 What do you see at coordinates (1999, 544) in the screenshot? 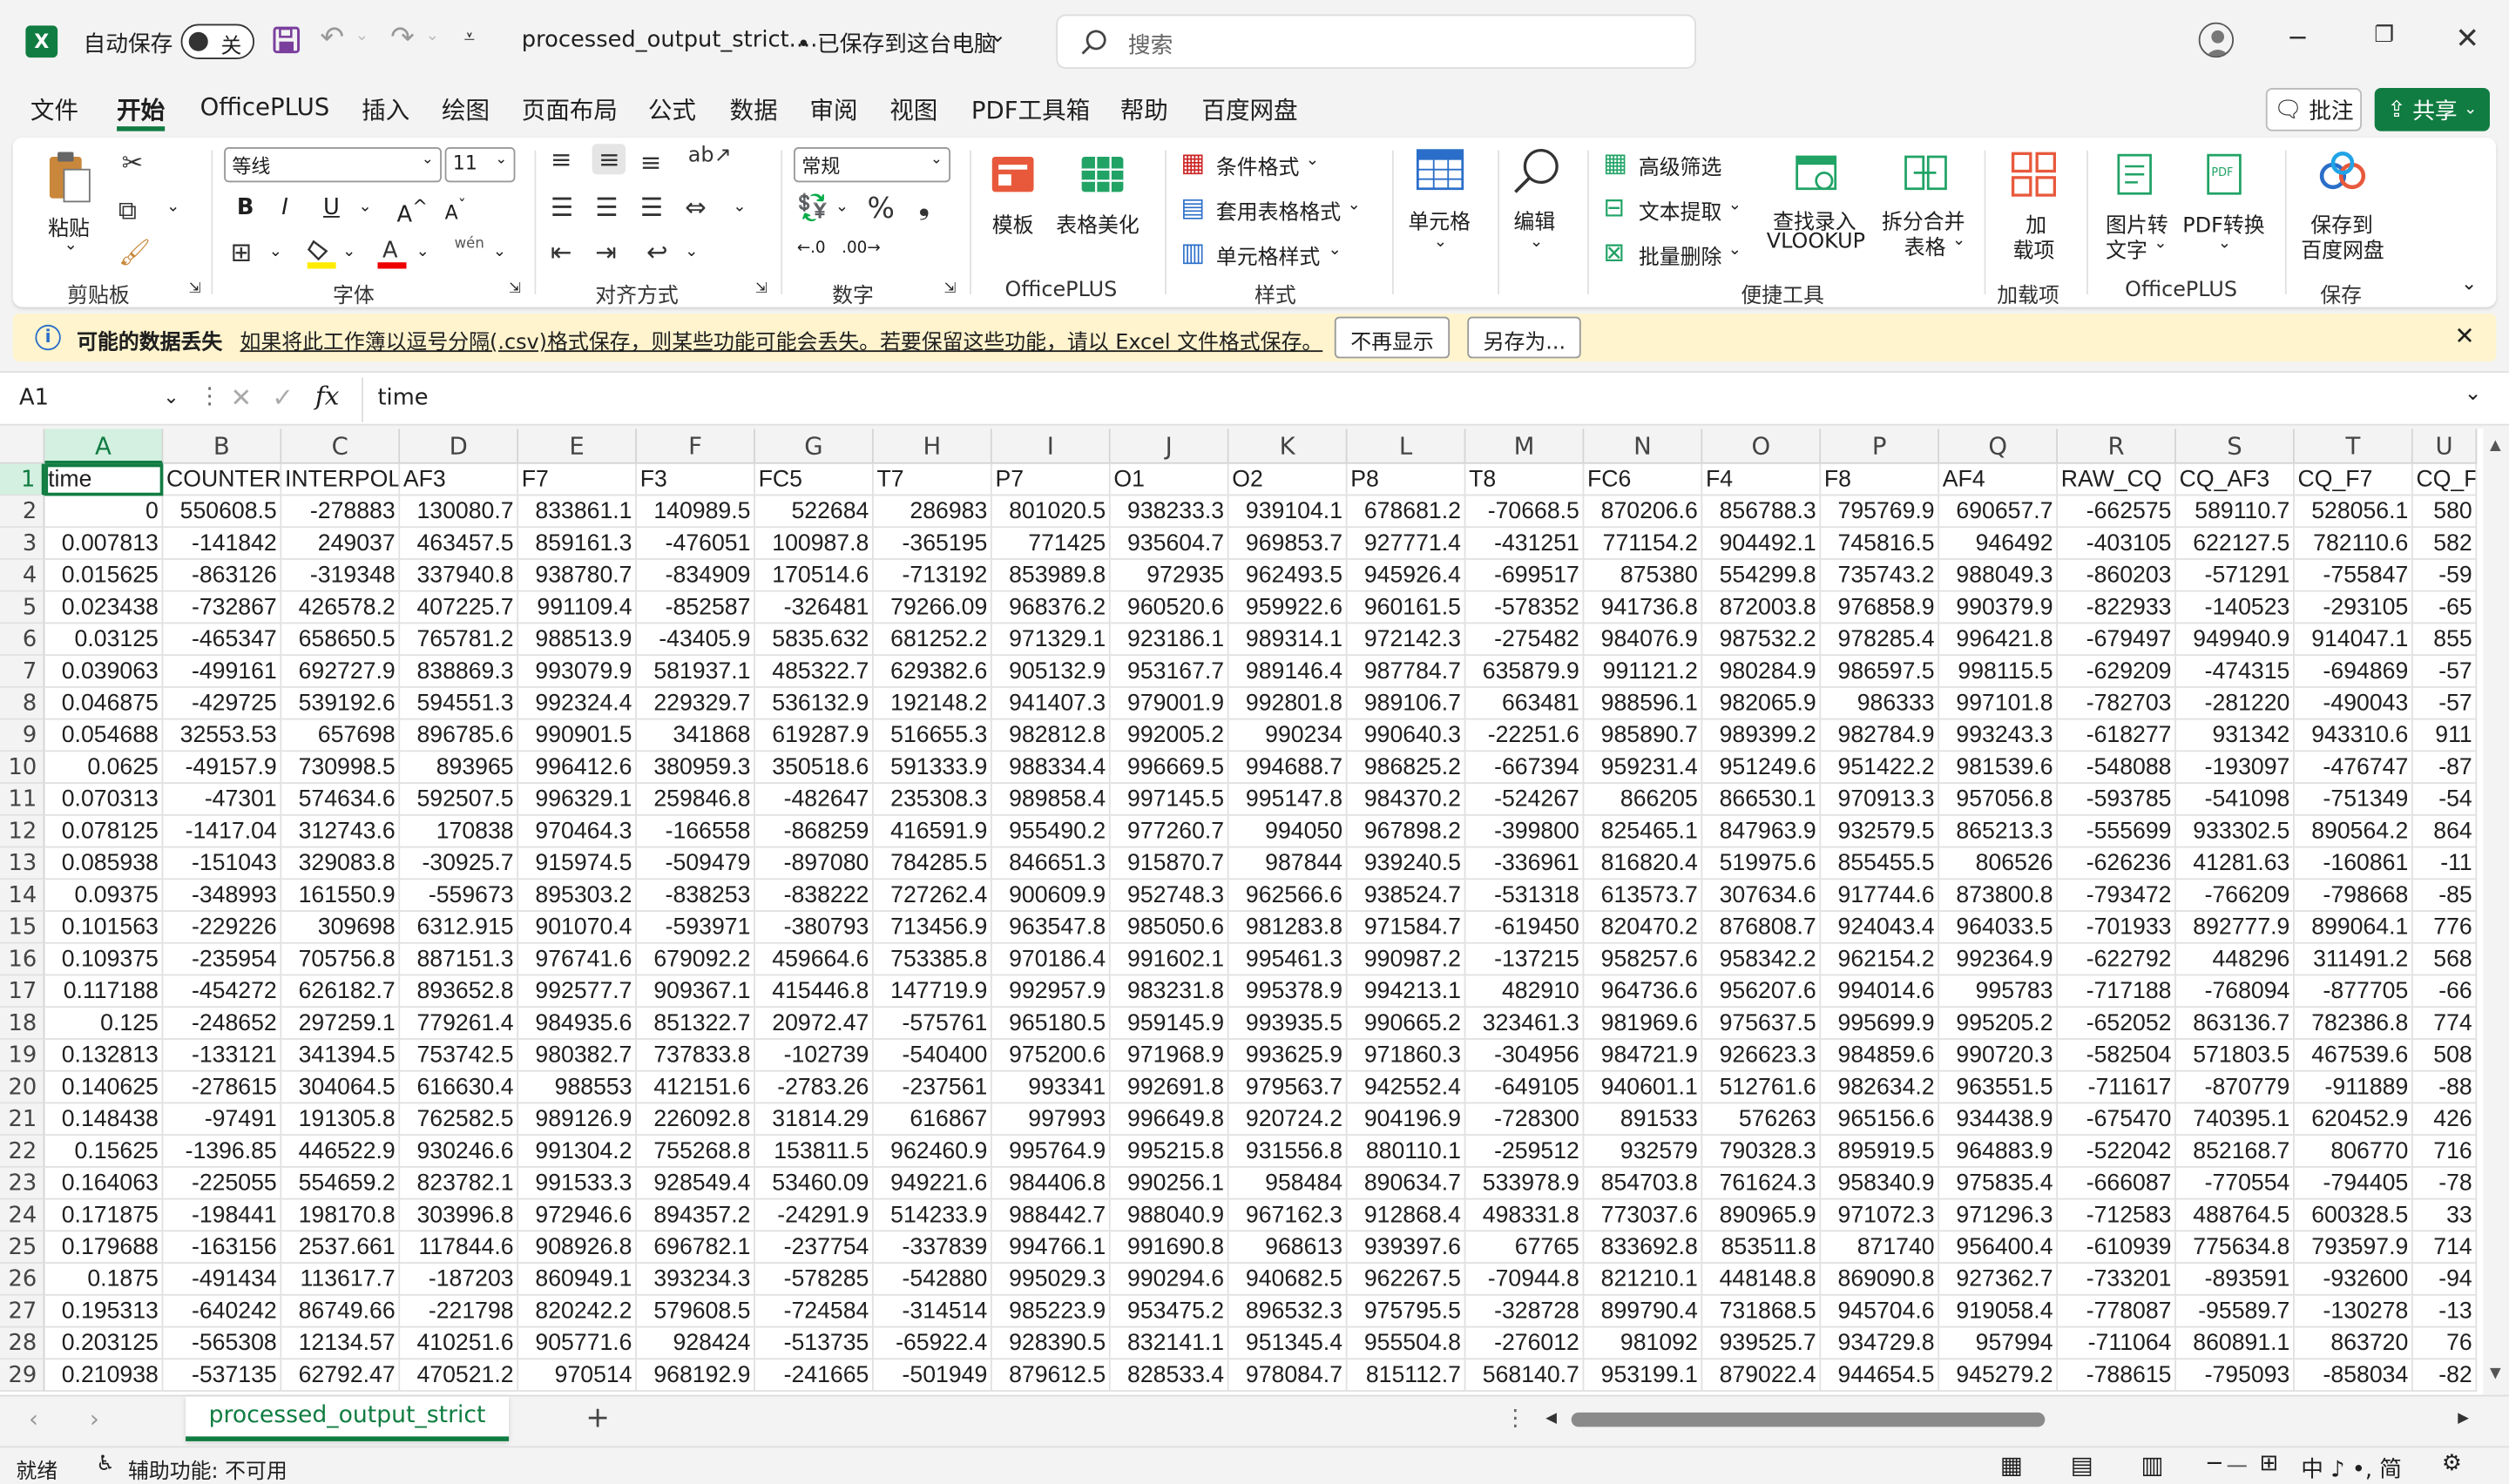
I see `data-cell: 946492` at bounding box center [1999, 544].